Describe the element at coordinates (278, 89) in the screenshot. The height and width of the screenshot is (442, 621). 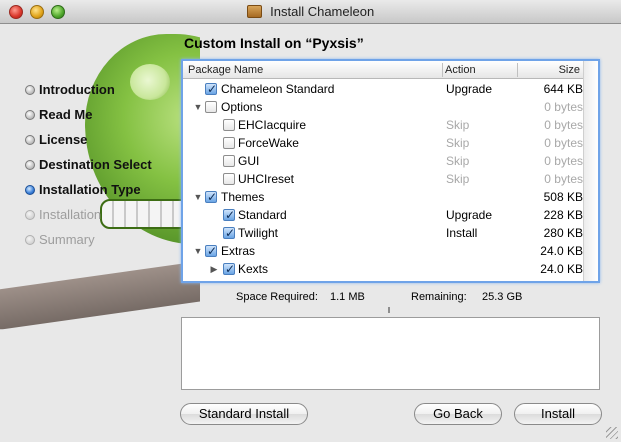
I see `package-name: Chameleon Standard` at that location.